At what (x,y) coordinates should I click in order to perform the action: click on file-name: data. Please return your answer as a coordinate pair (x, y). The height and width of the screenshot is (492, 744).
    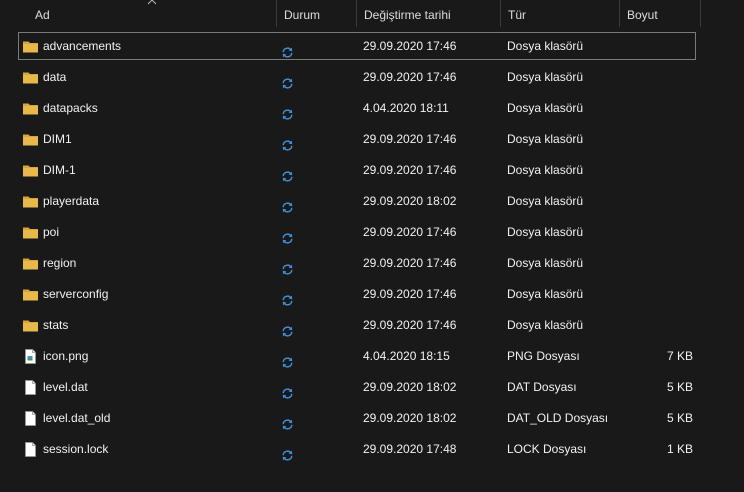
    Looking at the image, I should click on (55, 77).